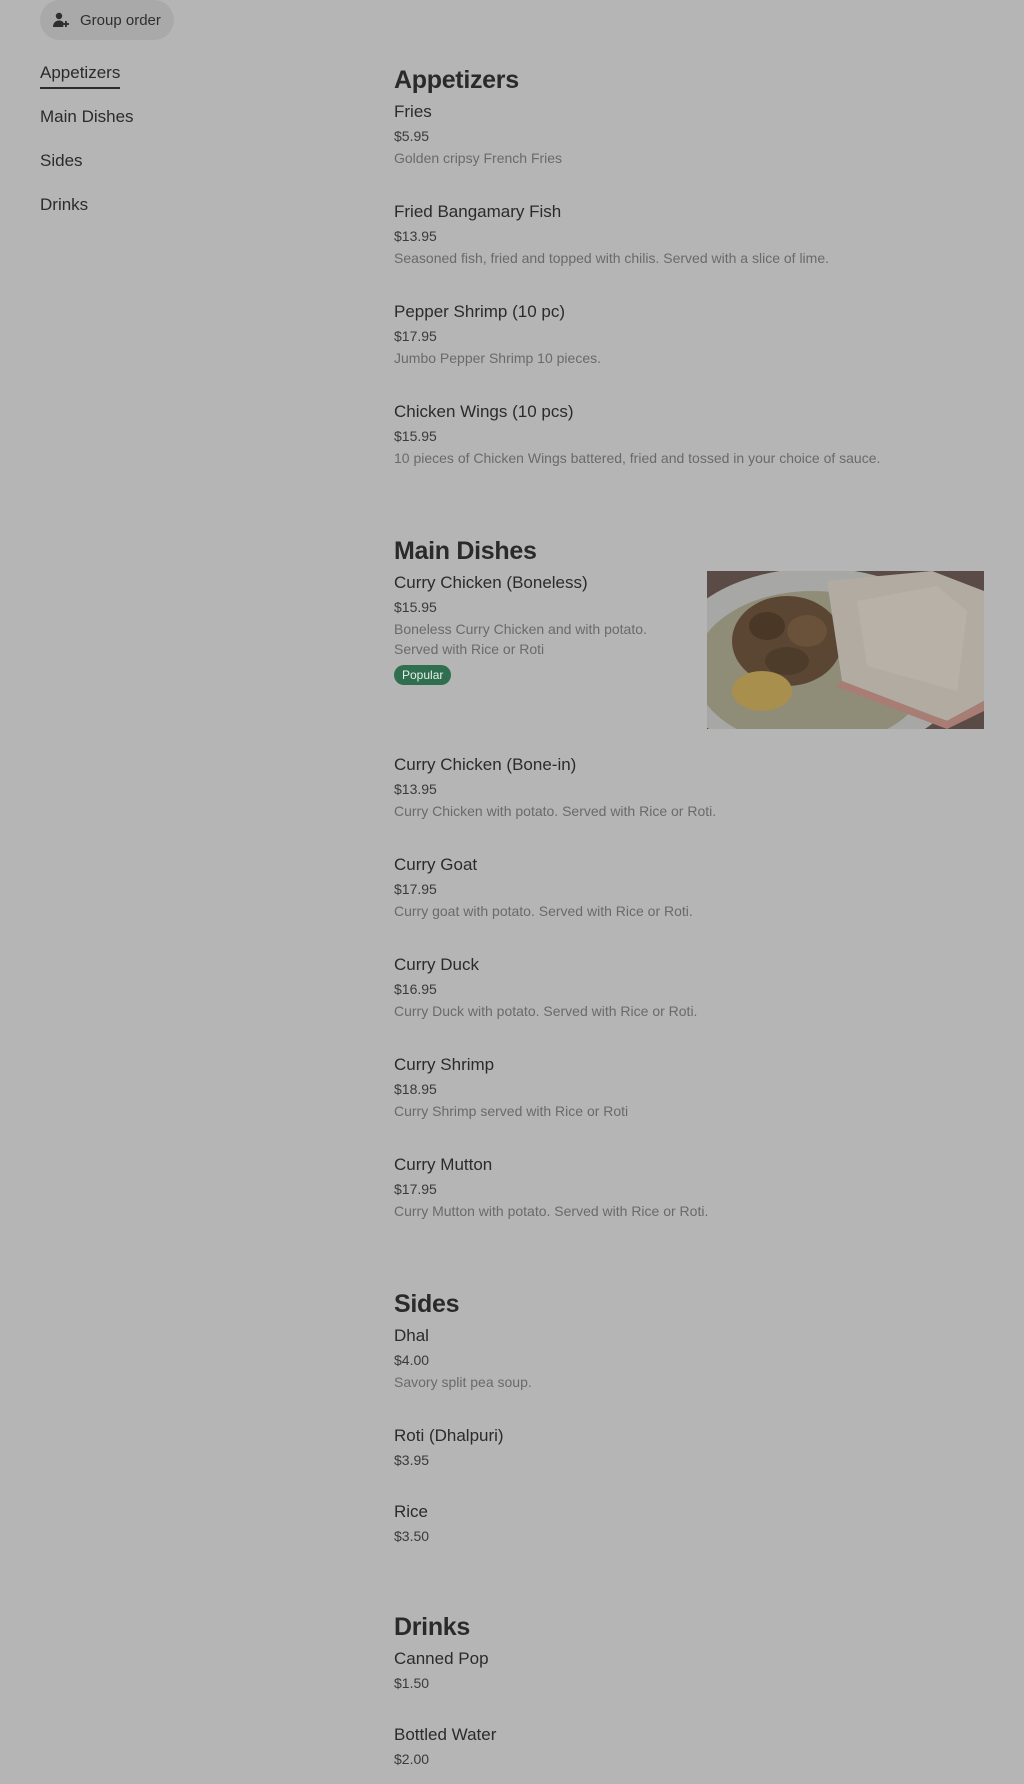 This screenshot has height=1784, width=1024. Describe the element at coordinates (412, 1536) in the screenshot. I see `item-price: $3.50` at that location.